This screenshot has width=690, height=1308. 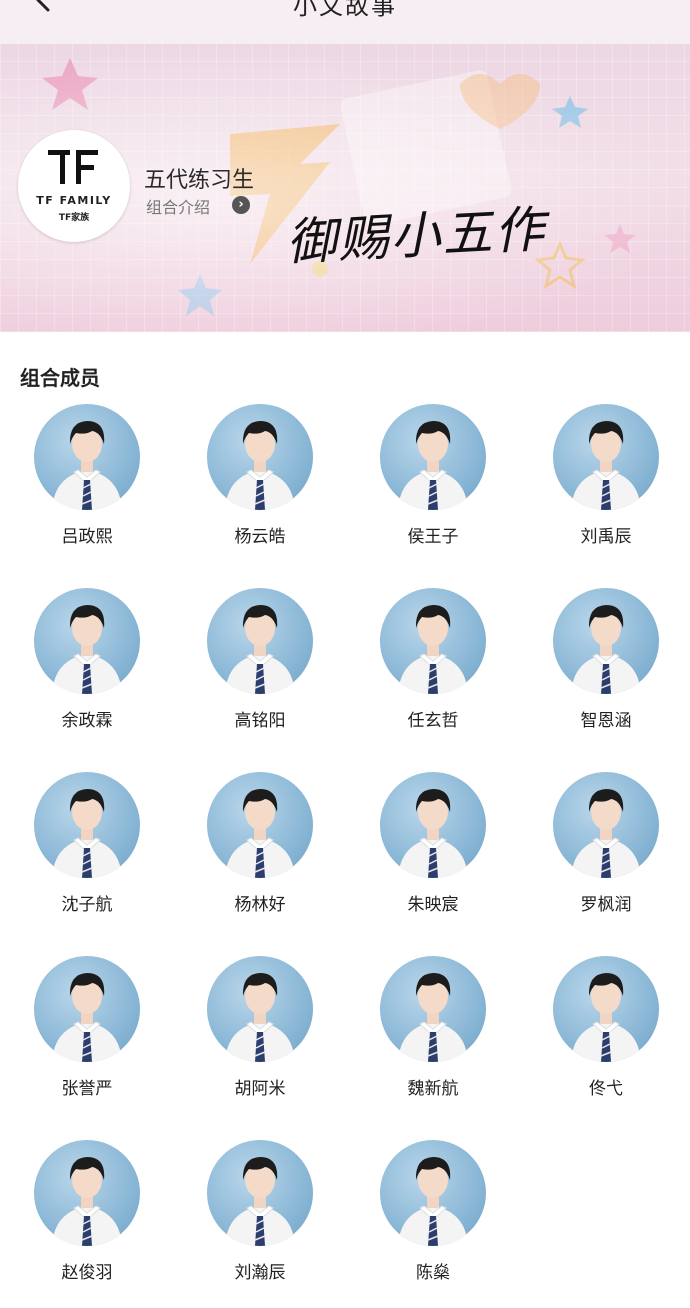 What do you see at coordinates (87, 1273) in the screenshot?
I see `member-name: 赵俊羽` at bounding box center [87, 1273].